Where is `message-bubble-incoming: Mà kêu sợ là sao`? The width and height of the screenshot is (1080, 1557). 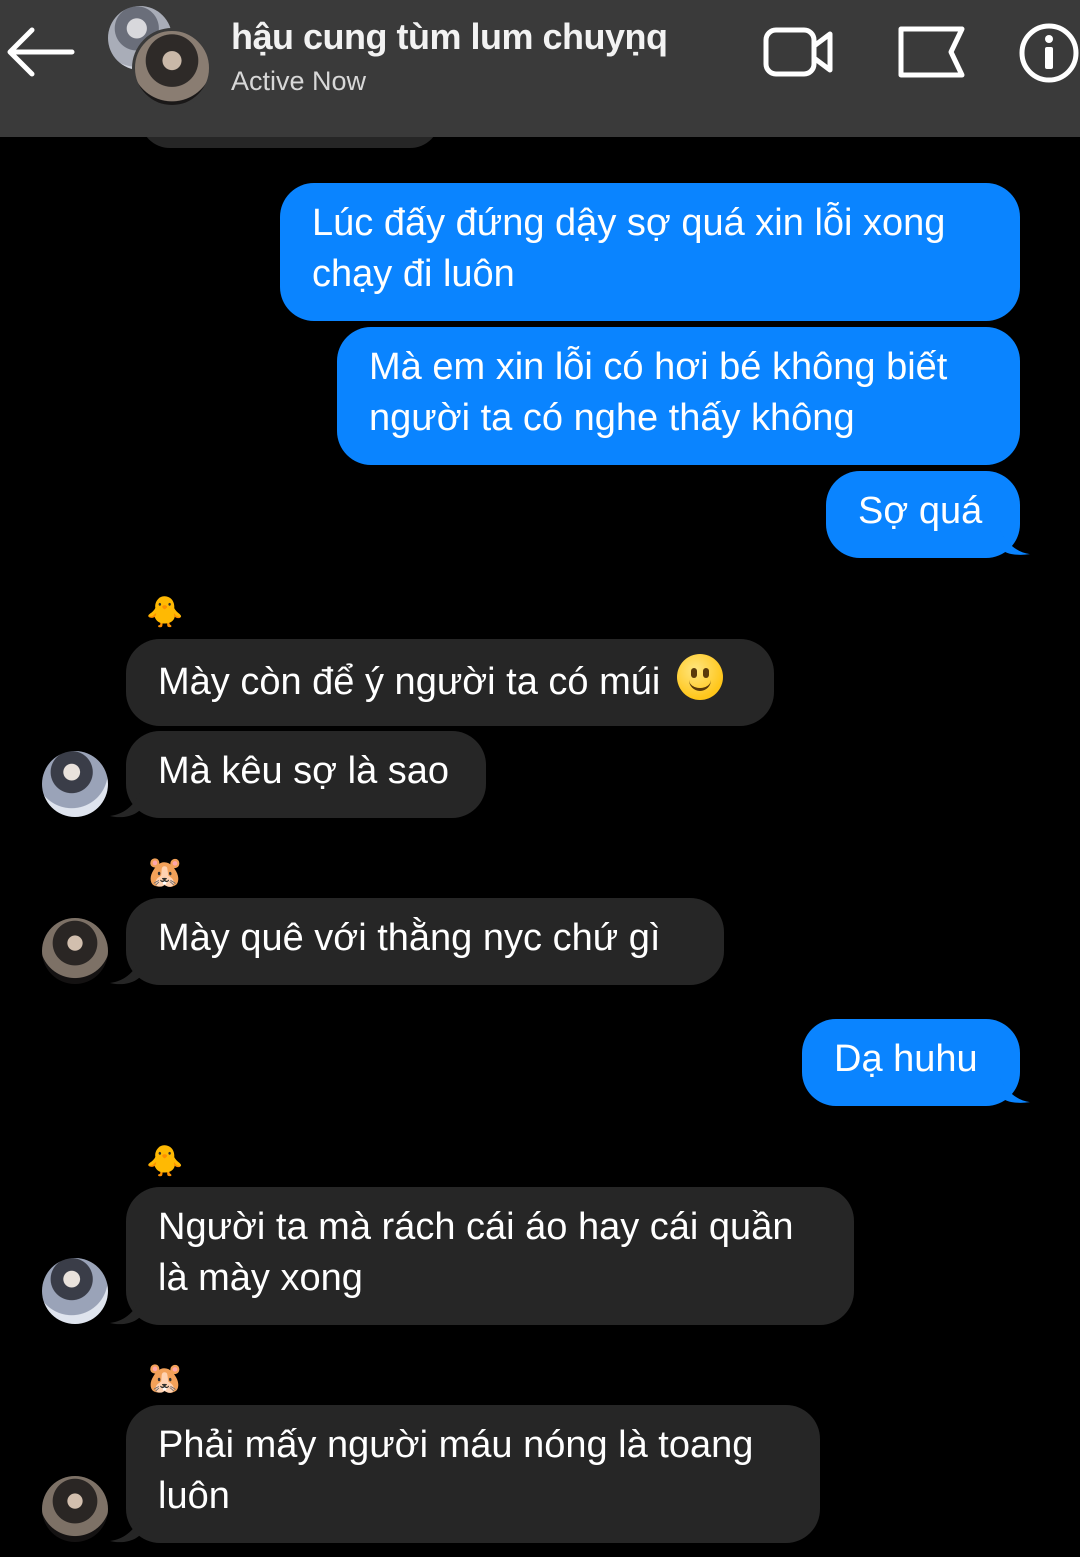
message-bubble-incoming: Mà kêu sợ là sao is located at coordinates (306, 774).